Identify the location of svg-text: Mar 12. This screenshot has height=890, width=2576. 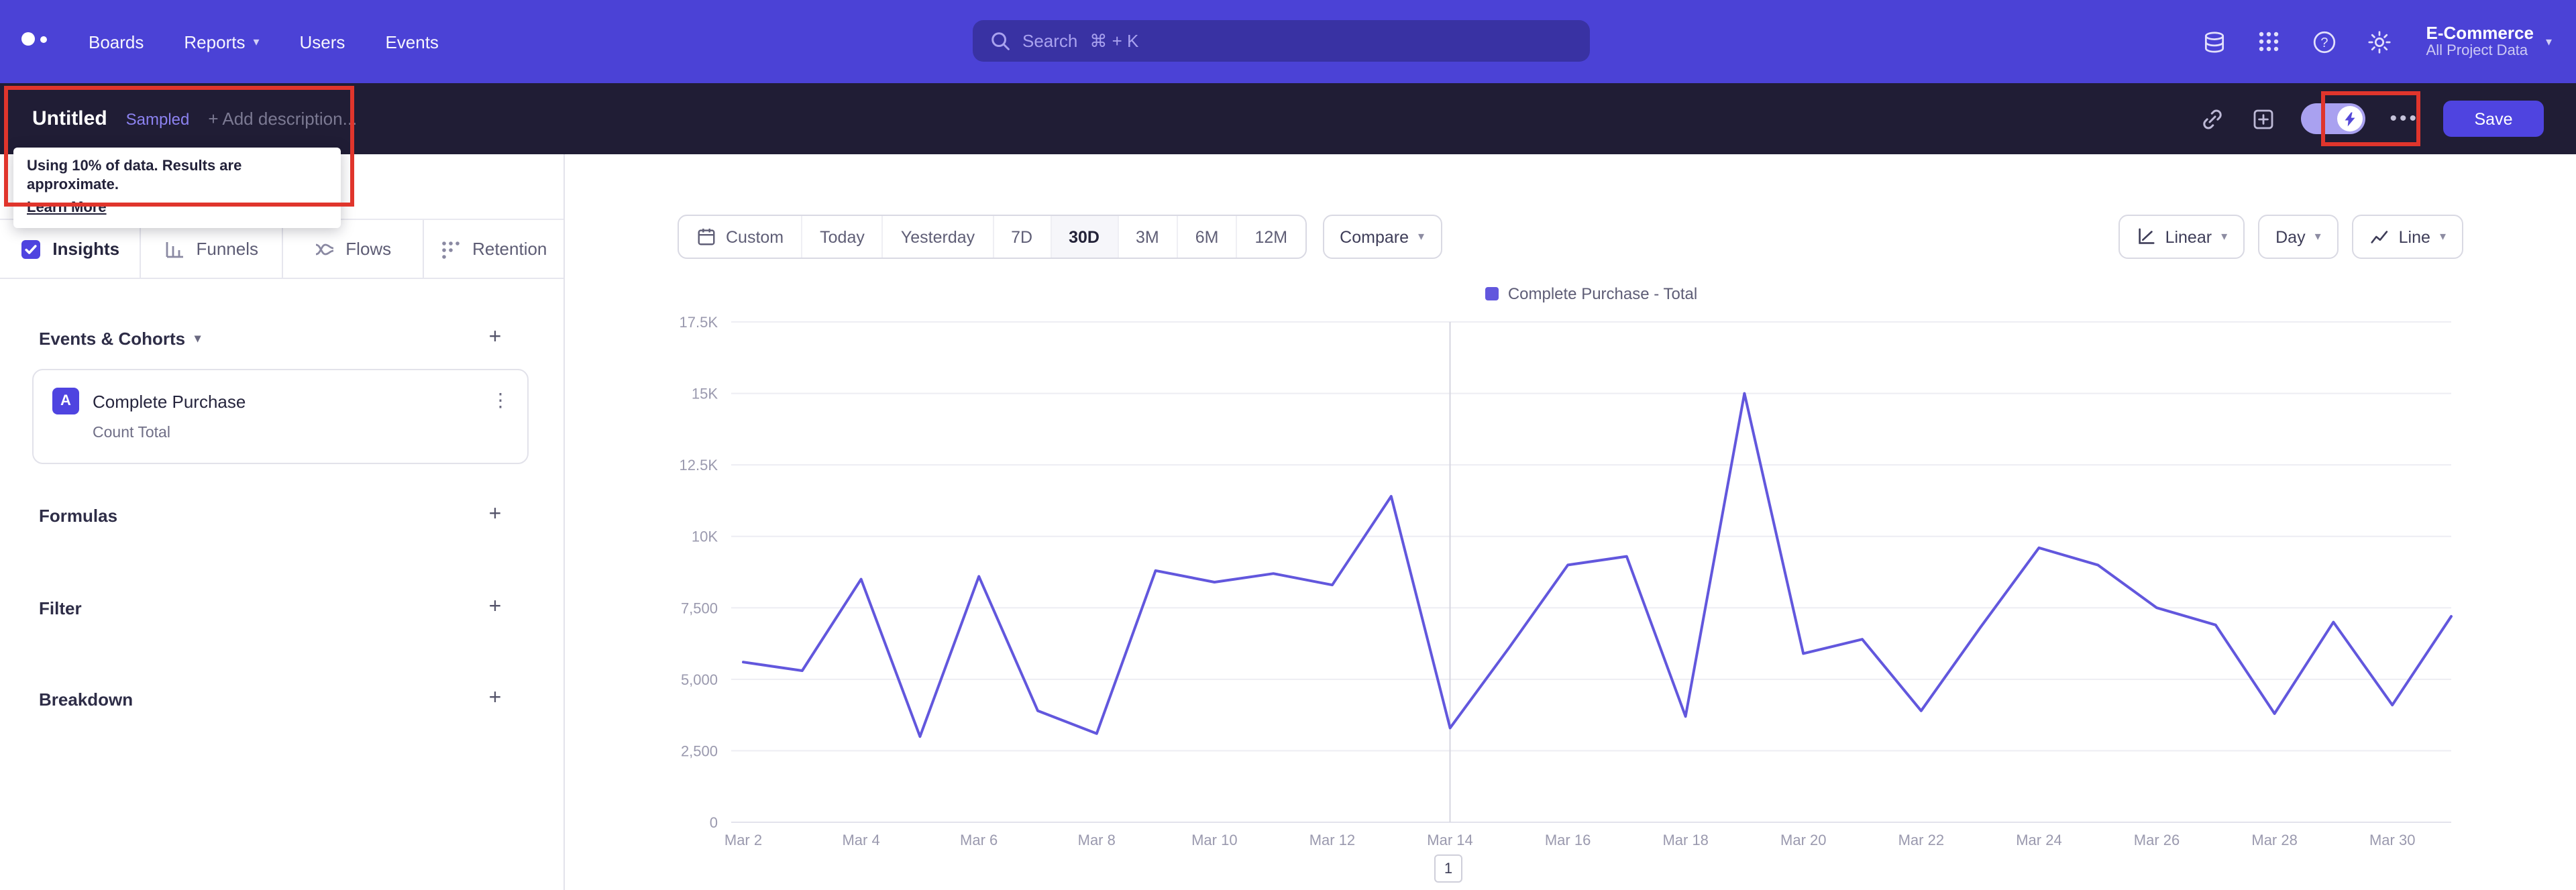
(1332, 840).